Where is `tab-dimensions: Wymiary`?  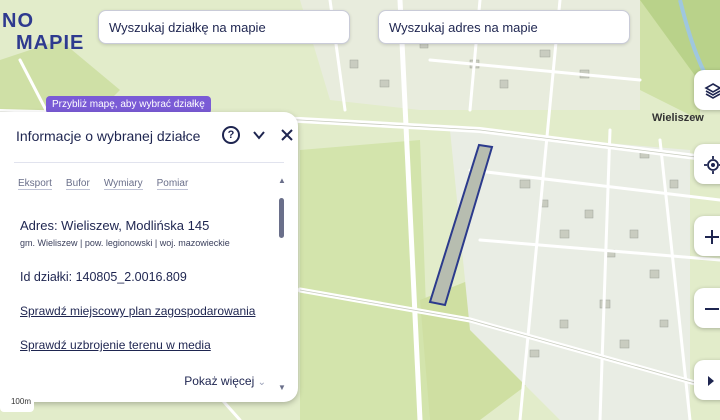
tab-dimensions: Wymiary is located at coordinates (123, 184).